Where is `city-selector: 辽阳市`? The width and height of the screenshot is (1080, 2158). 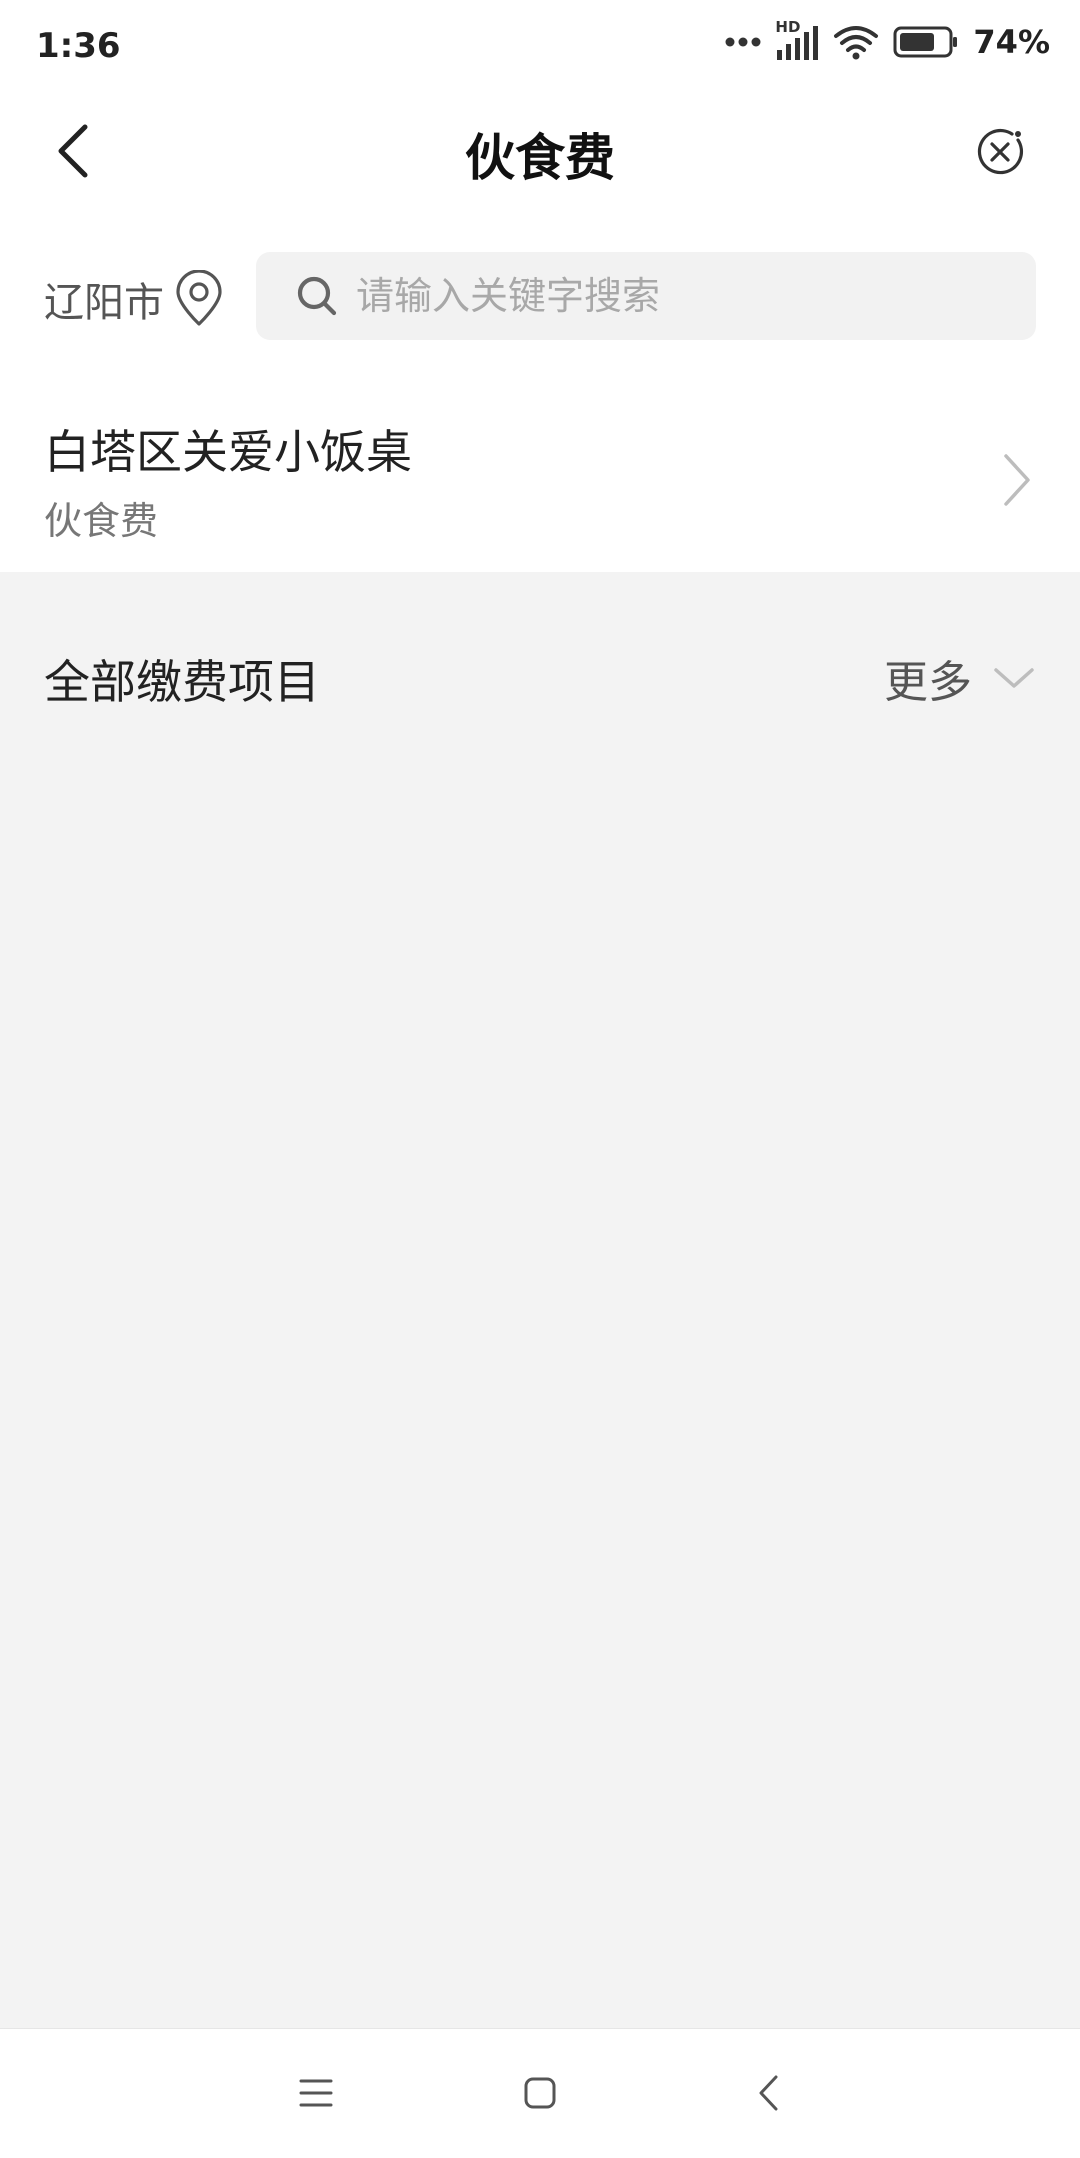 city-selector: 辽阳市 is located at coordinates (134, 299).